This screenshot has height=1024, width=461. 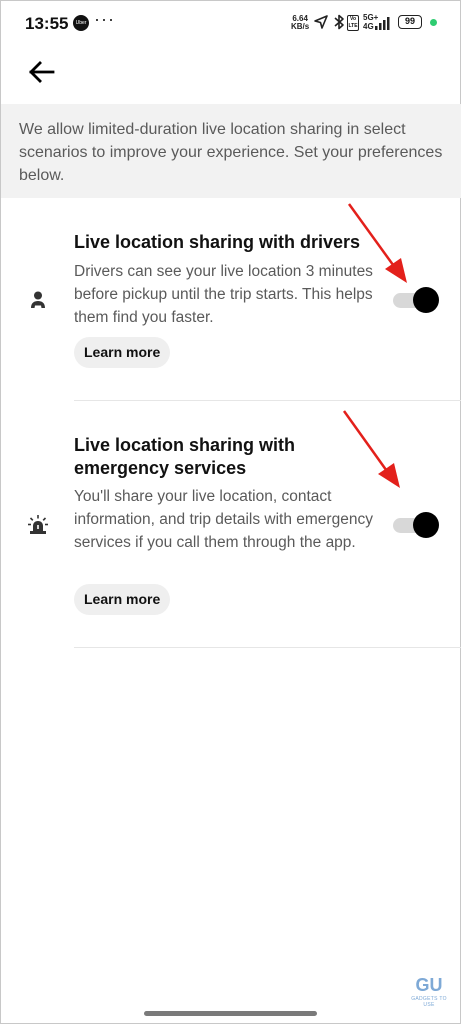 I want to click on signal-icon, so click(x=382, y=23).